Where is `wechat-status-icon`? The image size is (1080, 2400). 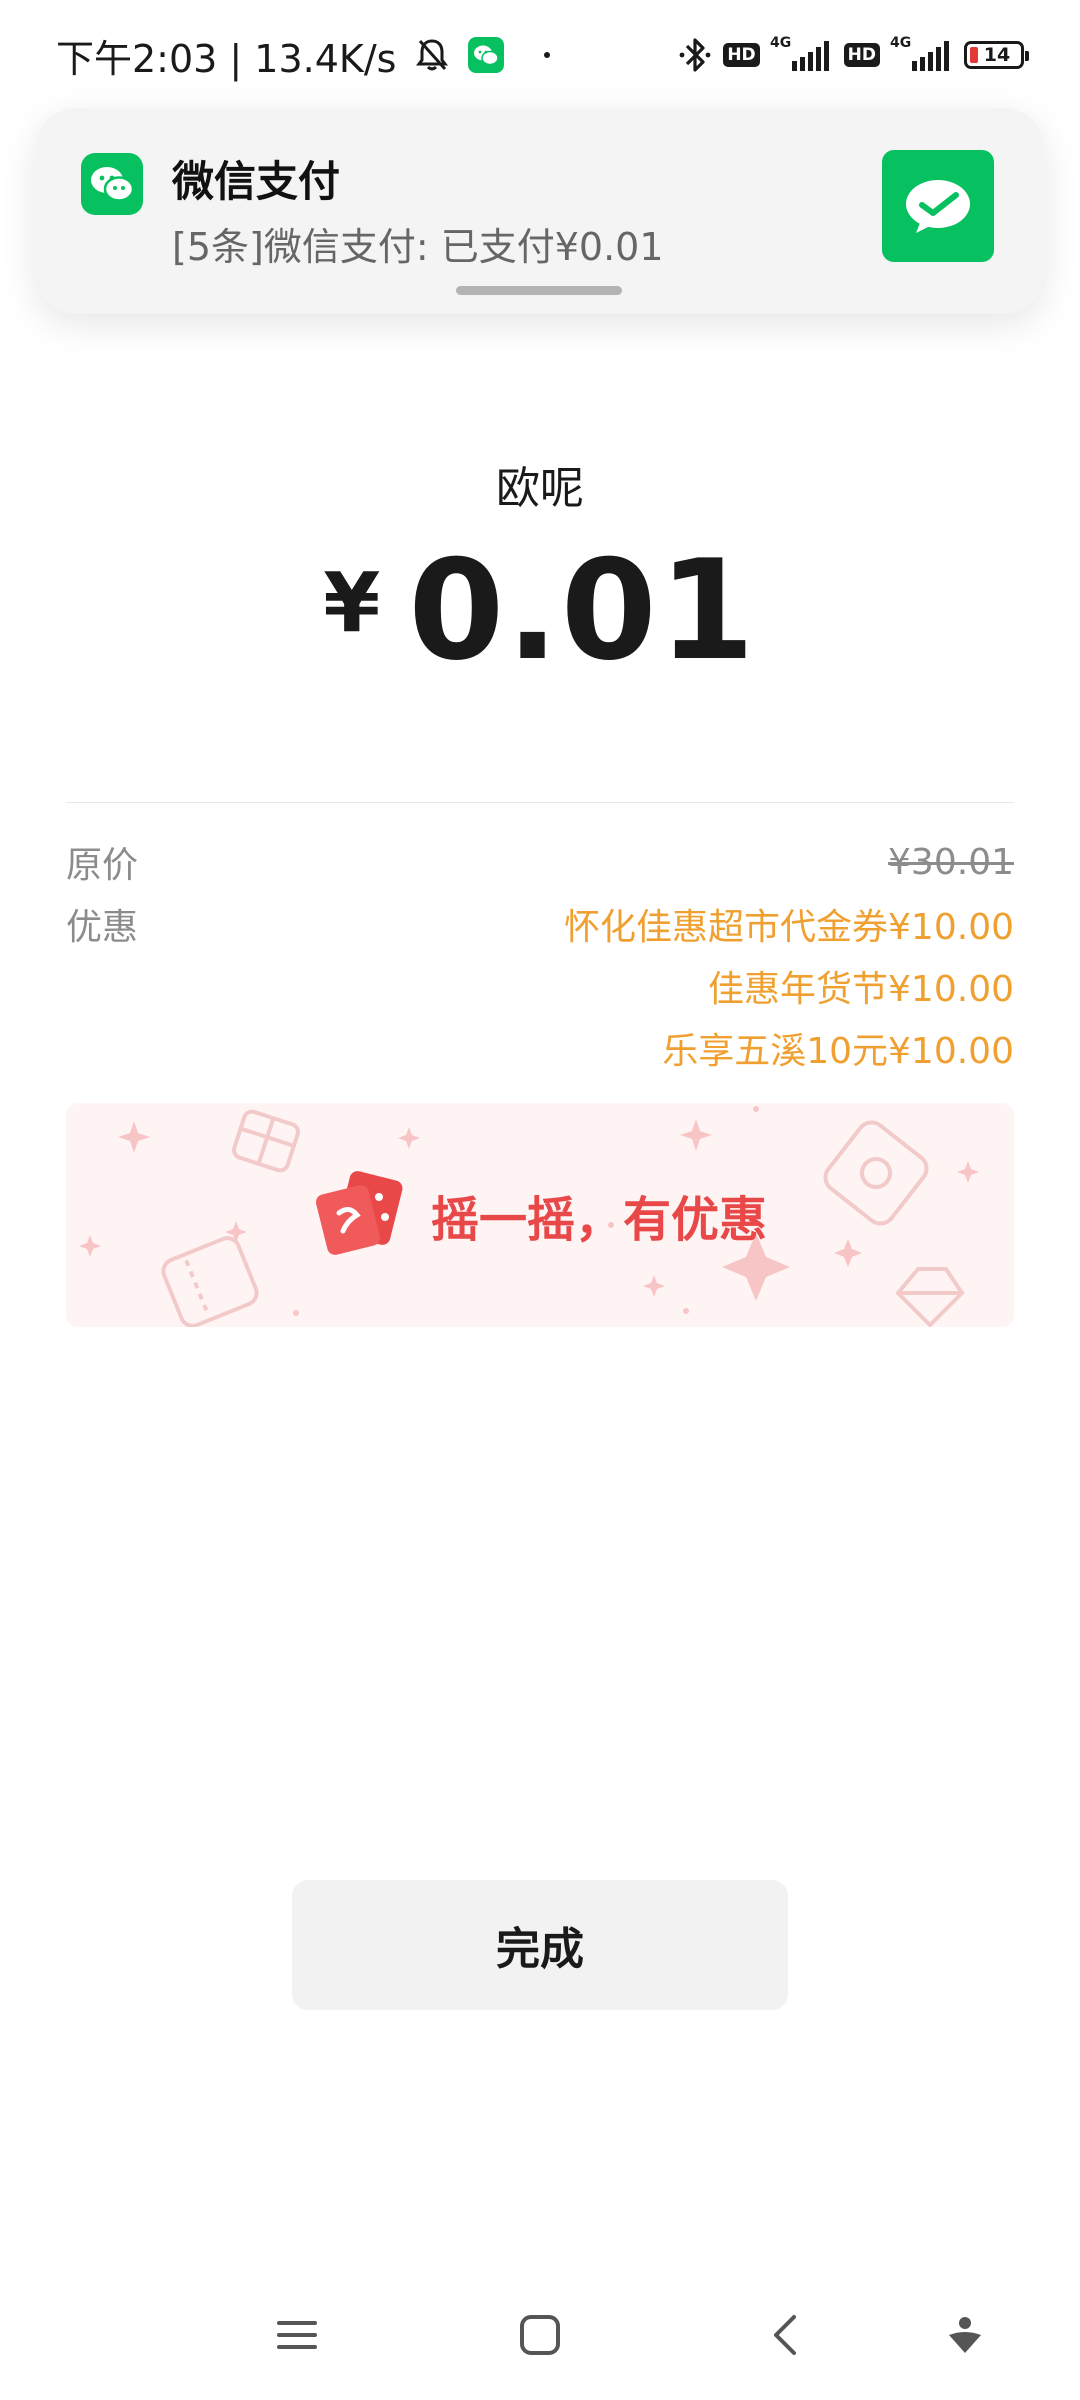
wechat-status-icon is located at coordinates (486, 55).